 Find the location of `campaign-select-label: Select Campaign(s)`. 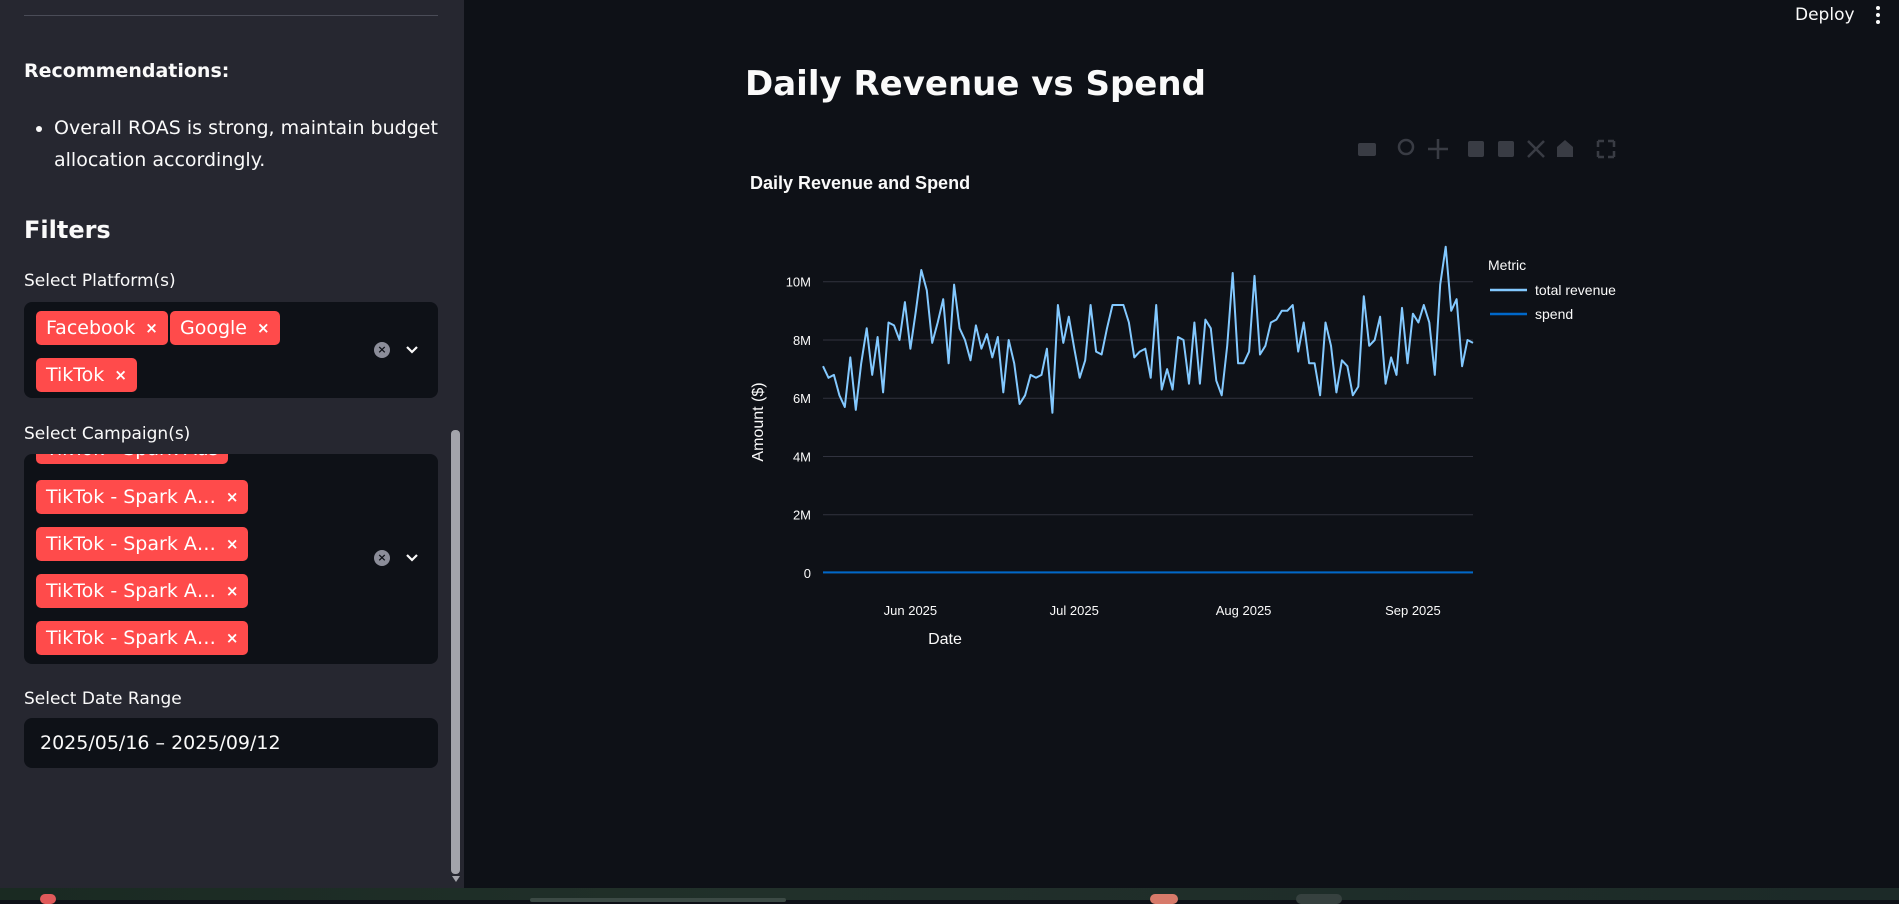

campaign-select-label: Select Campaign(s) is located at coordinates (107, 434).